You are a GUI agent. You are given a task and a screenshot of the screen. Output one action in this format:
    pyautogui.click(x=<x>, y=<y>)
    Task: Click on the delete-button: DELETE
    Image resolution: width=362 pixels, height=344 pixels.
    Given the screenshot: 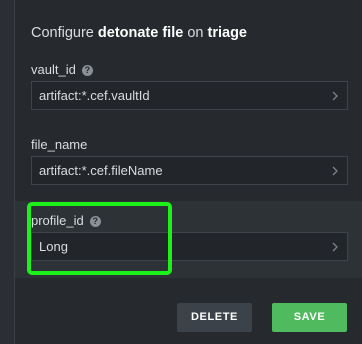 What is the action you would take?
    pyautogui.click(x=214, y=317)
    